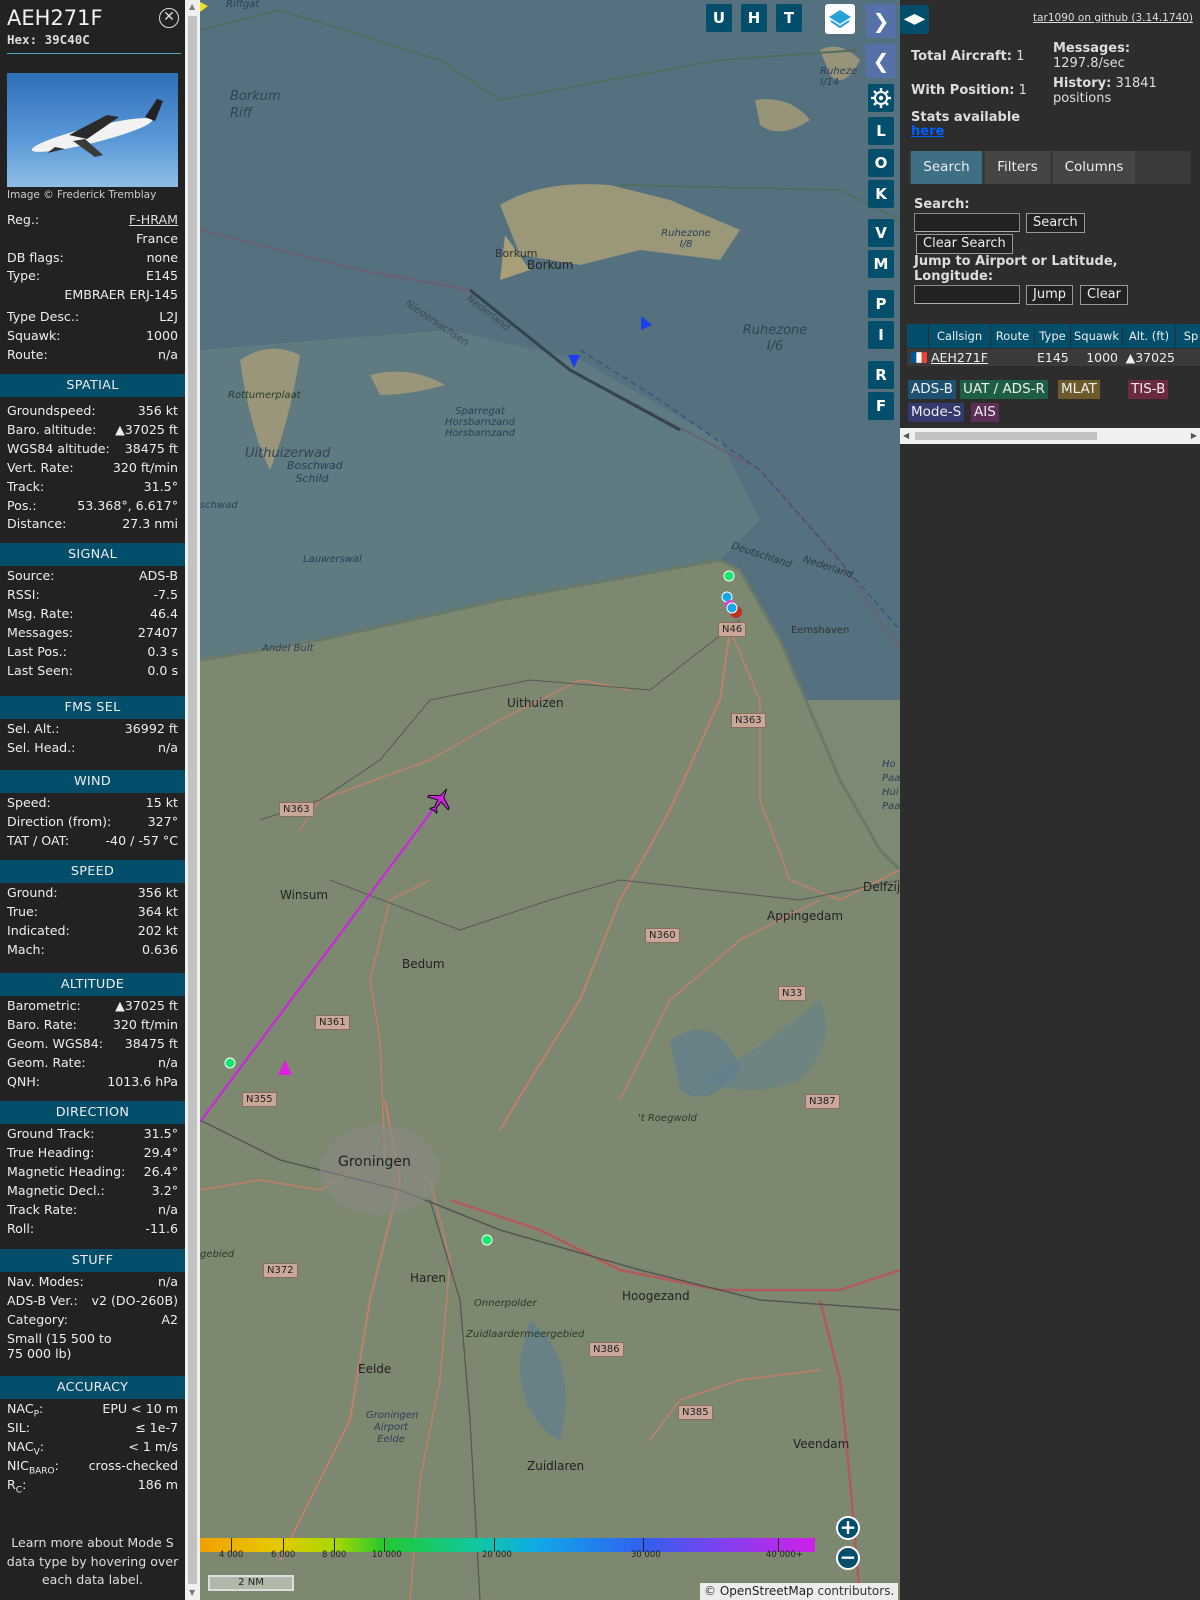  Describe the element at coordinates (881, 98) in the screenshot. I see `settings-button` at that location.